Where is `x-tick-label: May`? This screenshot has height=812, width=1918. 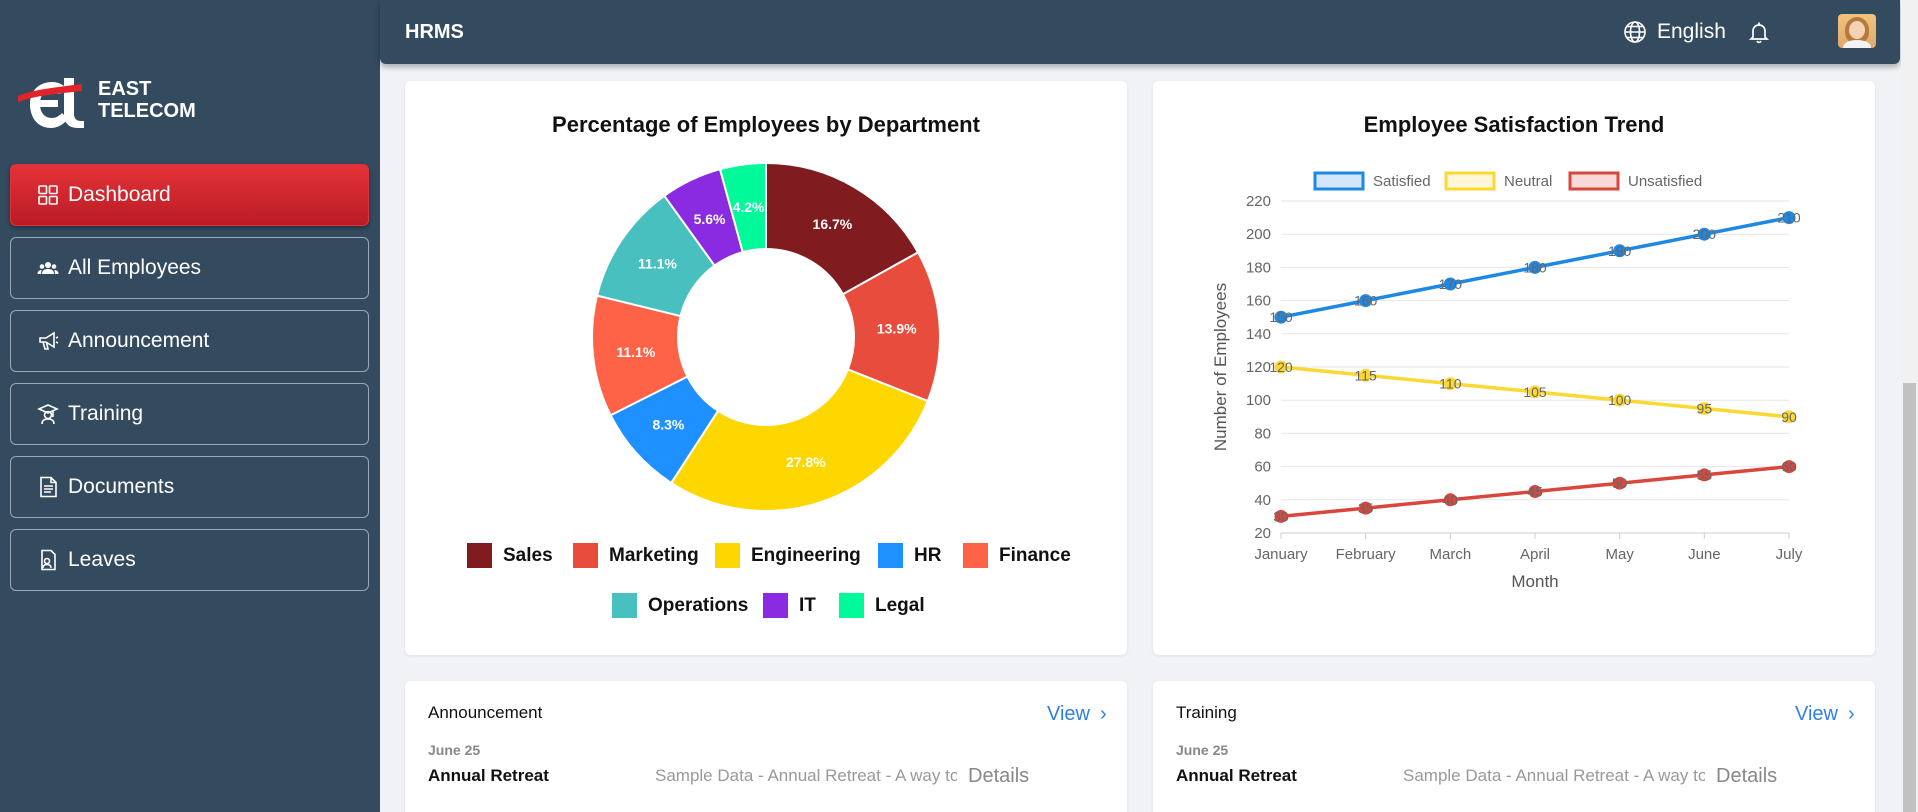
x-tick-label: May is located at coordinates (1619, 554).